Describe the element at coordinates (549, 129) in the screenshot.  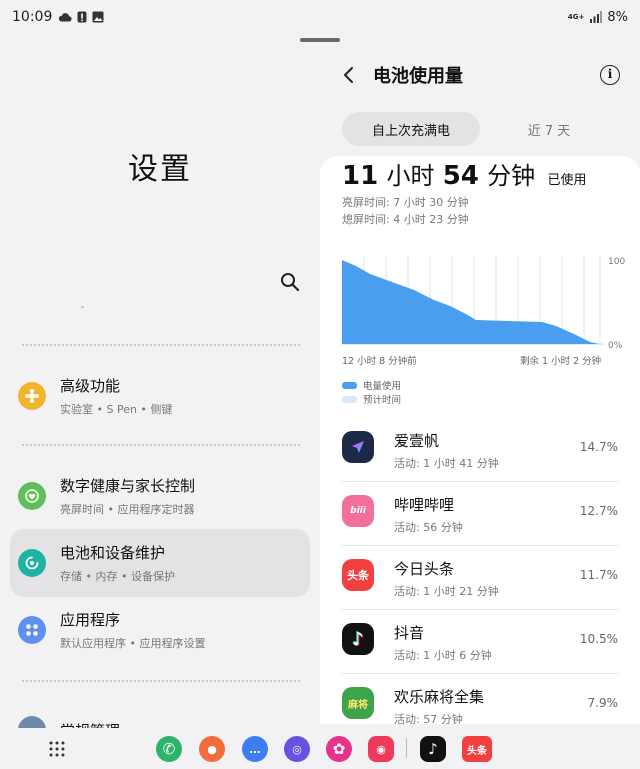
I see `tab-last-7-days: 近 7 天` at that location.